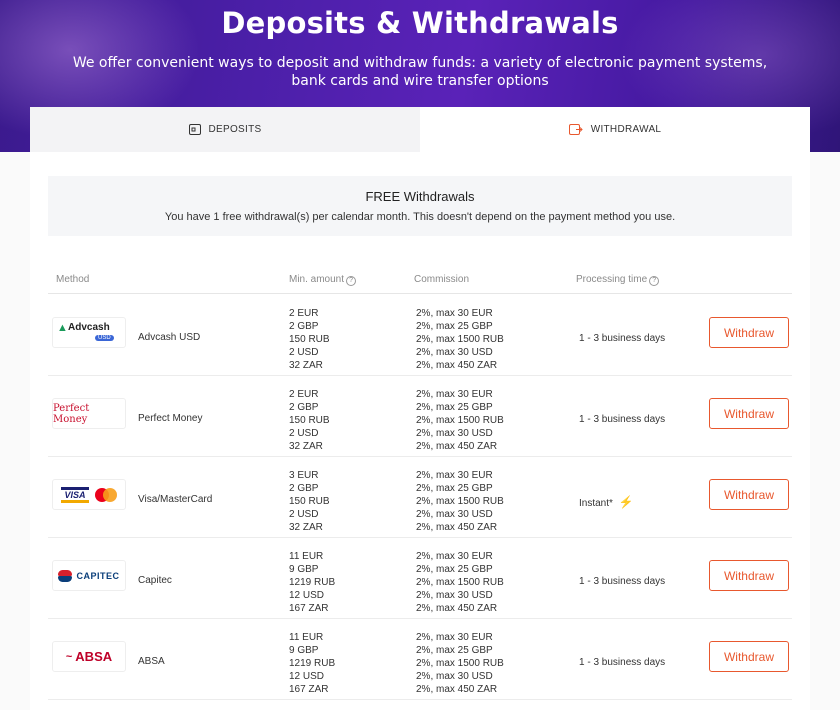  What do you see at coordinates (155, 580) in the screenshot?
I see `method-name: Capitec` at bounding box center [155, 580].